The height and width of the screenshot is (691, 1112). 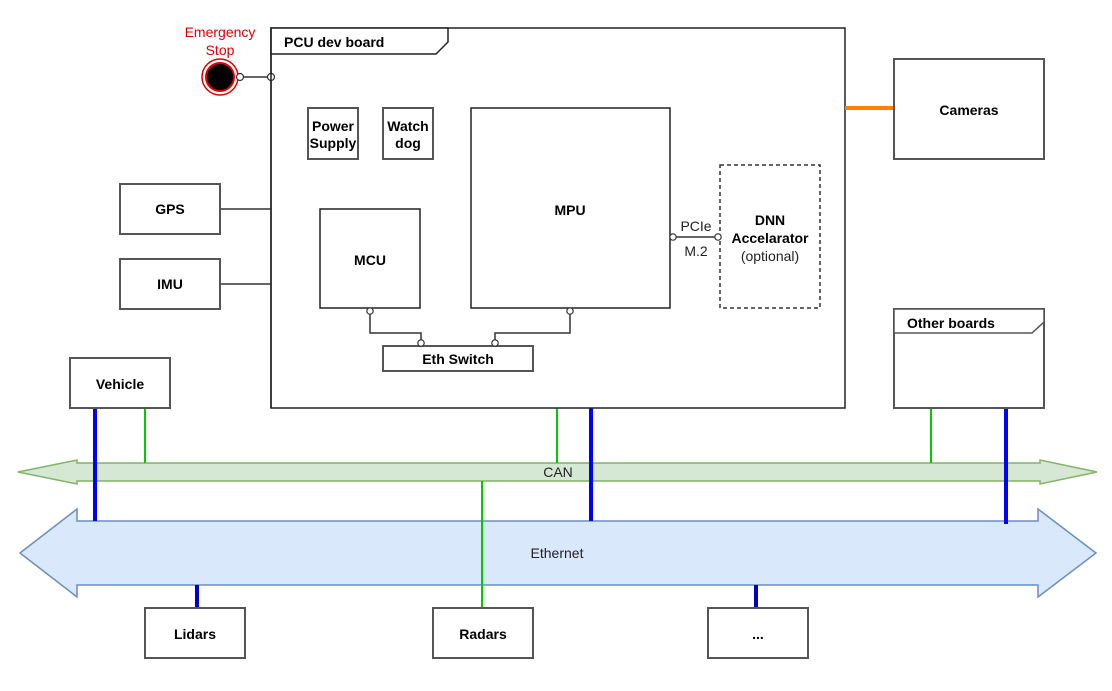 I want to click on mcu-label: MCU, so click(x=370, y=260).